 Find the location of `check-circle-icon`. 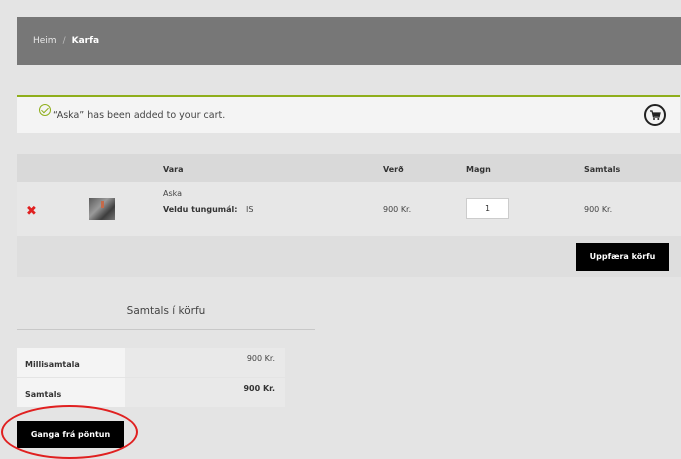

check-circle-icon is located at coordinates (45, 110).